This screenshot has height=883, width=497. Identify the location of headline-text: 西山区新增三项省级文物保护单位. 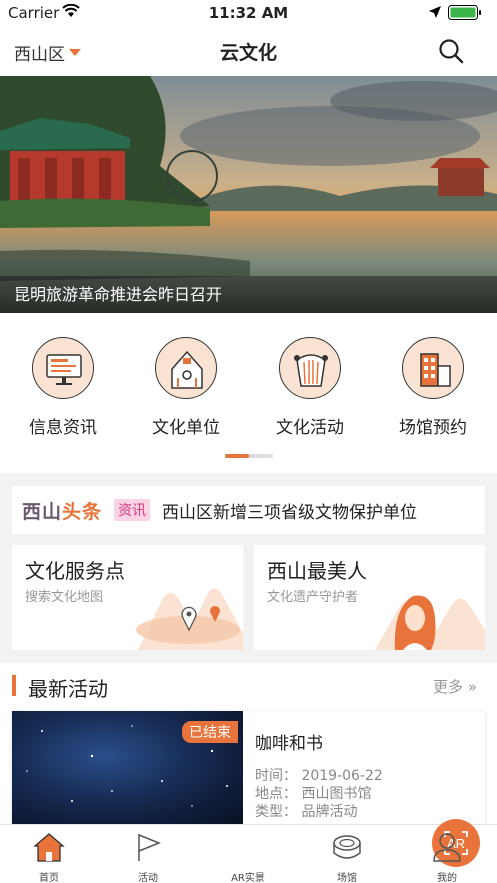
(290, 512).